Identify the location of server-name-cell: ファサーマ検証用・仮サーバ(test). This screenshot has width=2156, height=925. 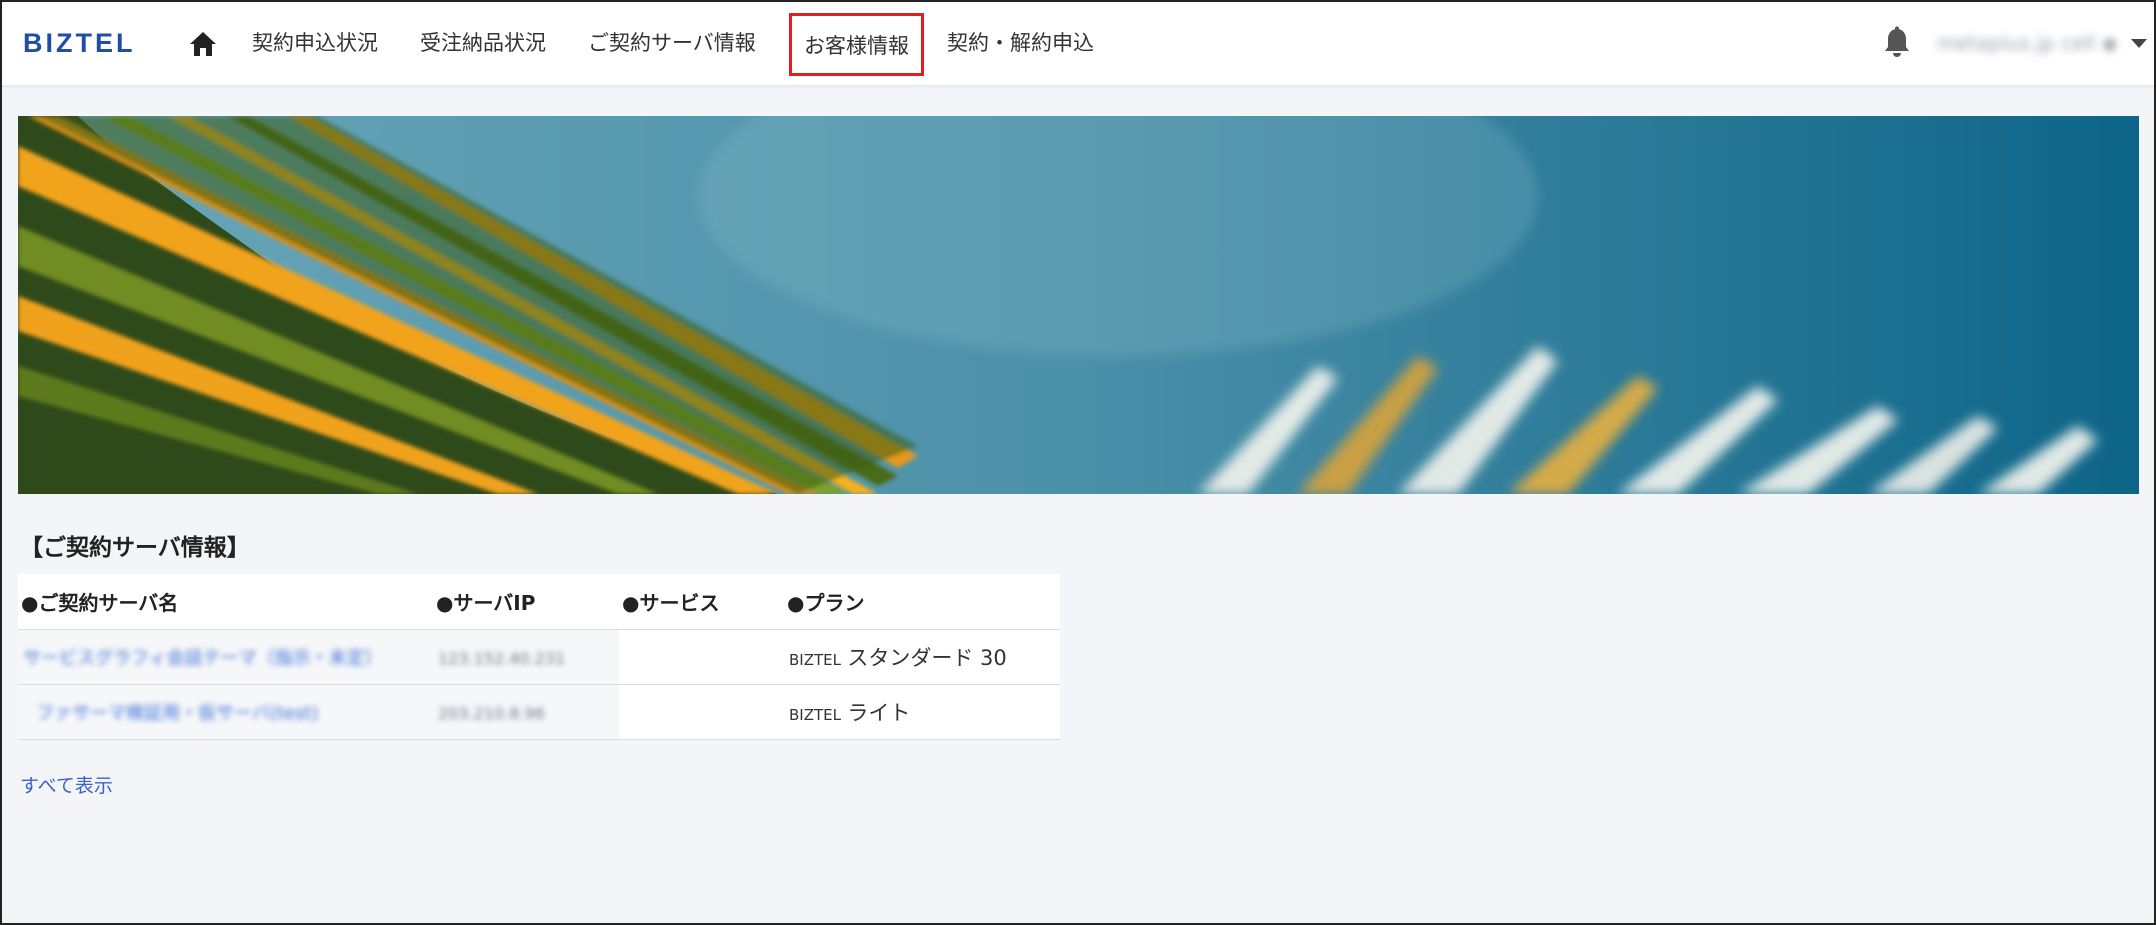
(225, 712).